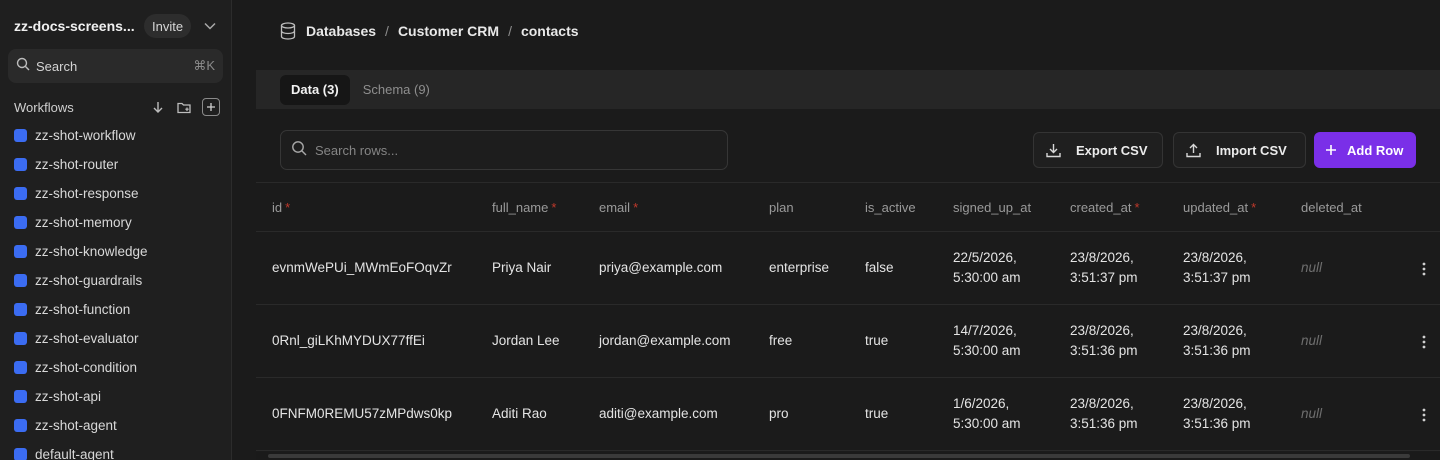 The image size is (1440, 460). What do you see at coordinates (362, 413) in the screenshot?
I see `cell-id: 0FNFM0REMU57zMPdws0kp` at bounding box center [362, 413].